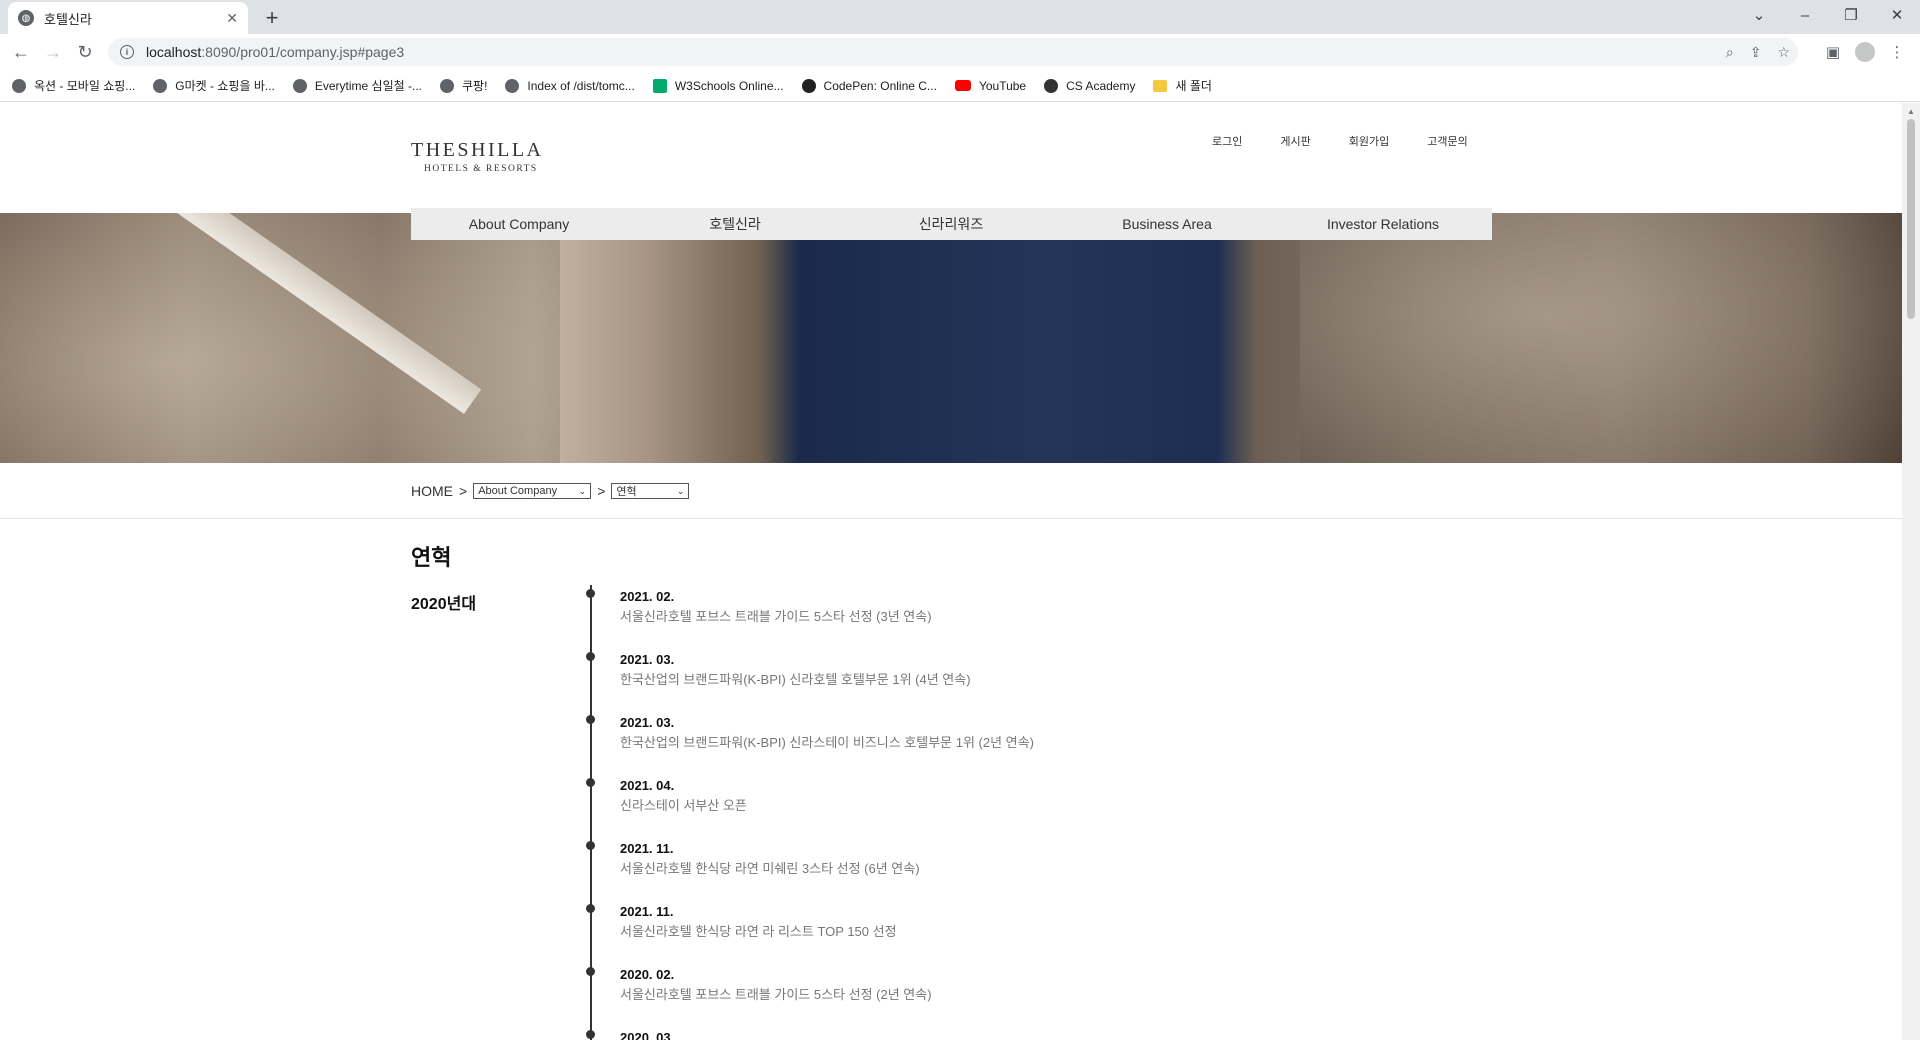 This screenshot has width=1920, height=1040. I want to click on folder-icon, so click(1160, 85).